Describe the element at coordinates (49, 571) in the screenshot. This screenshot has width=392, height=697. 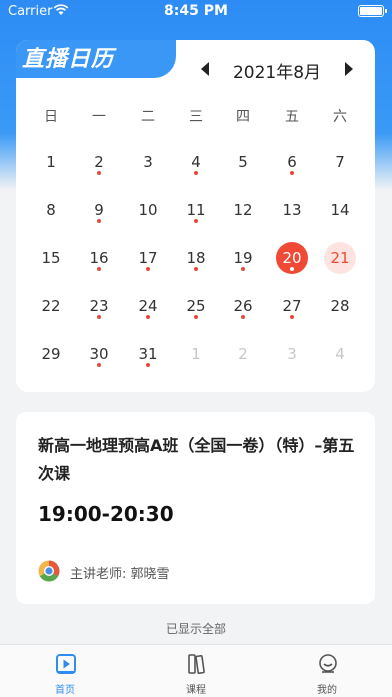
I see `teacher-avatar` at that location.